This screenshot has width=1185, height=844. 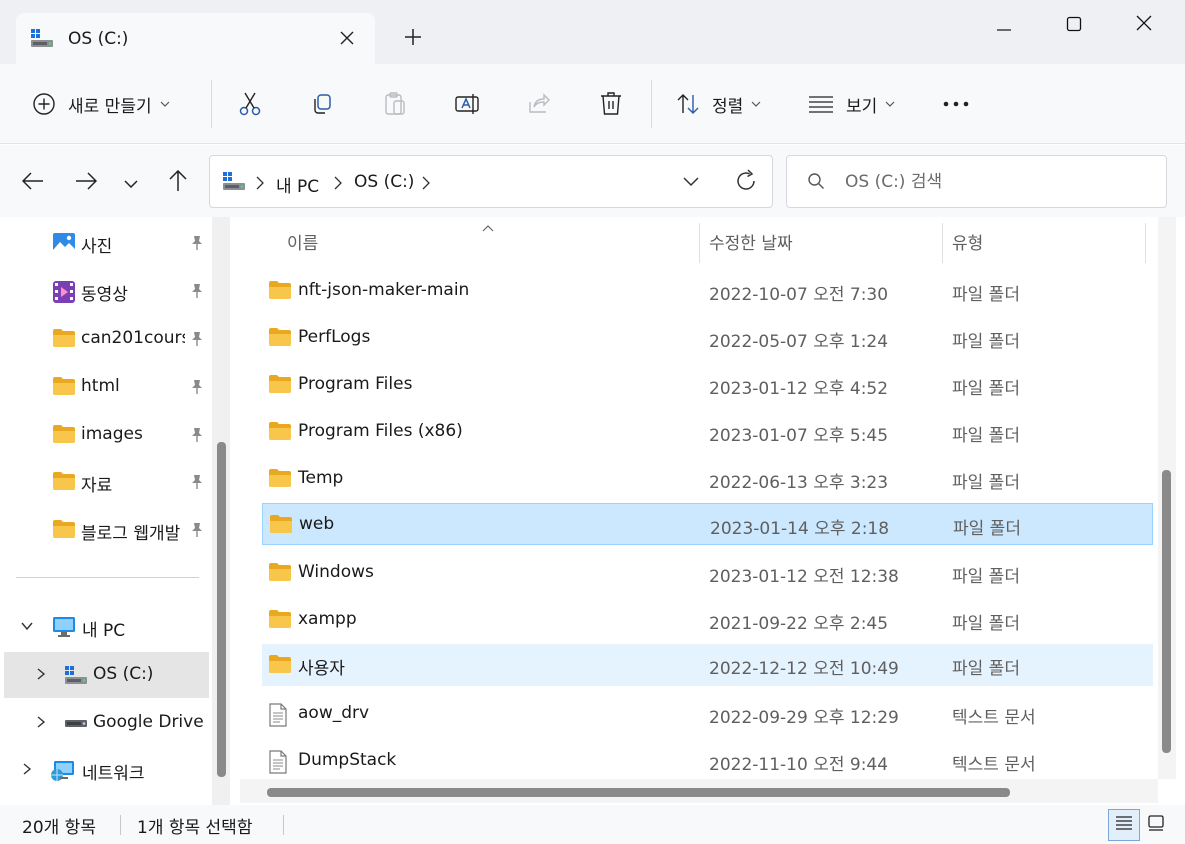 I want to click on nav-scrollbar-thumb, so click(x=221, y=609).